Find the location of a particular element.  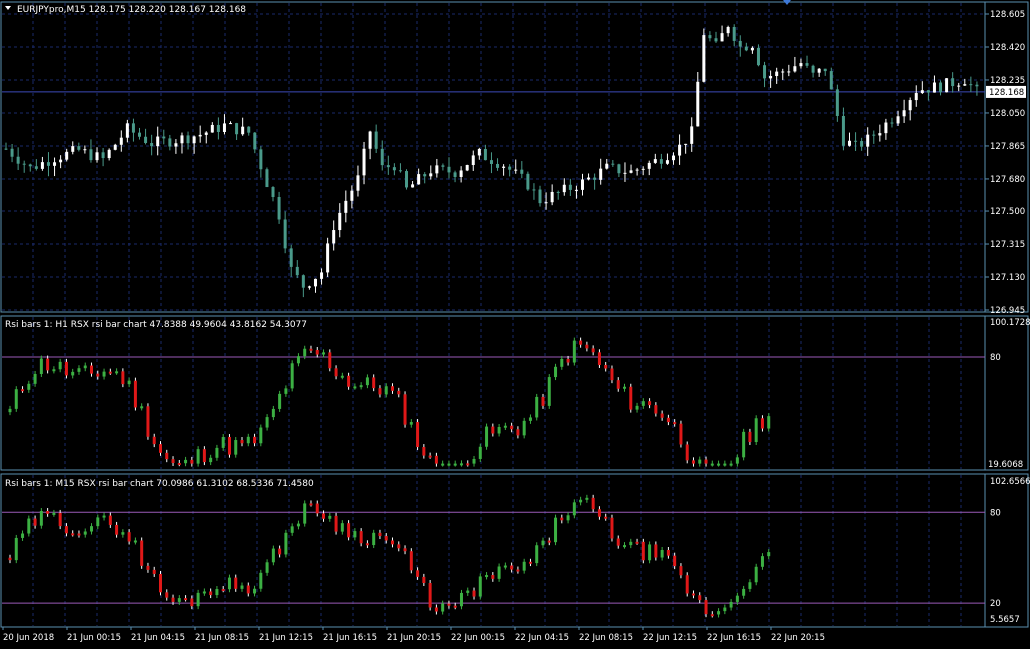

time-tick-label: 21 Jun 08:15 is located at coordinates (222, 638).